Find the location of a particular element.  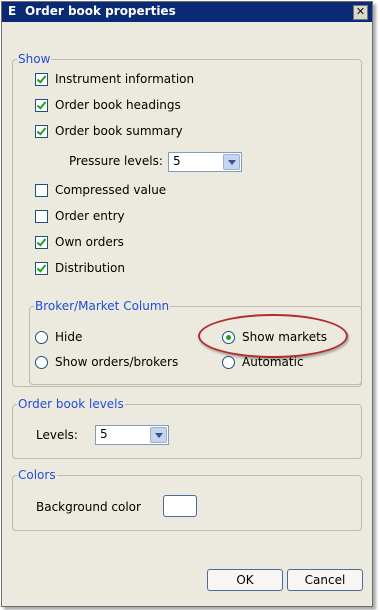

hide-radio: Hide is located at coordinates (58, 337).